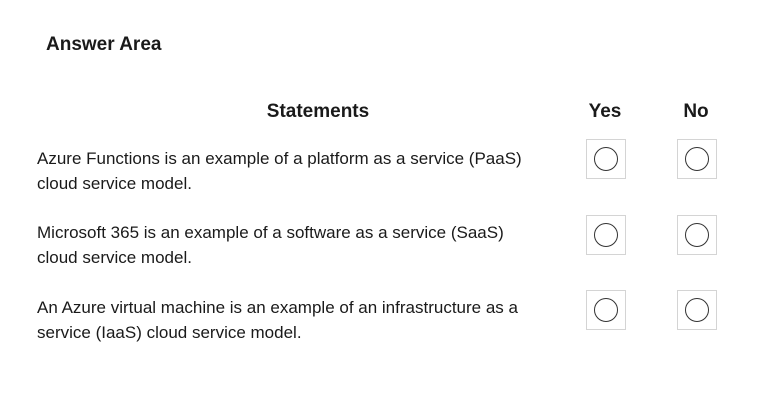  What do you see at coordinates (169, 332) in the screenshot?
I see `statement-3-line-2: service (IaaS) cloud service model.` at bounding box center [169, 332].